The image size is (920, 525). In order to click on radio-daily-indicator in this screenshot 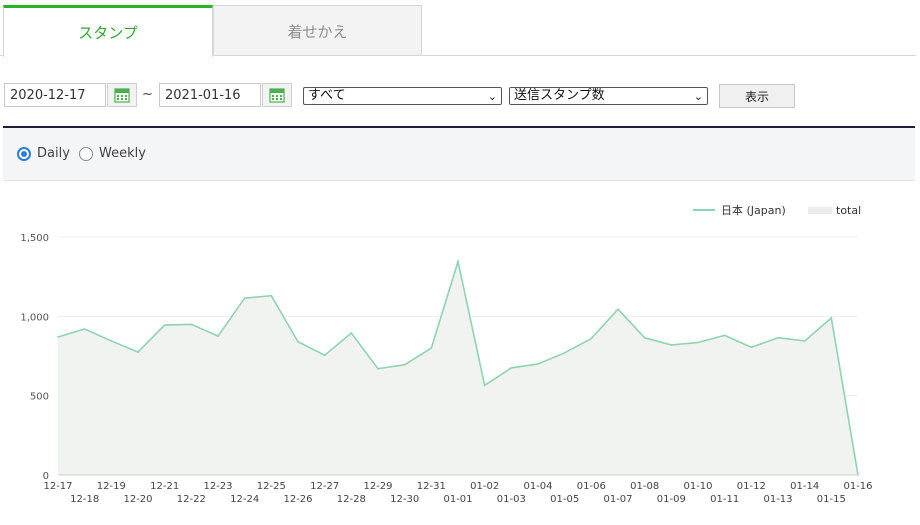, I will do `click(24, 153)`.